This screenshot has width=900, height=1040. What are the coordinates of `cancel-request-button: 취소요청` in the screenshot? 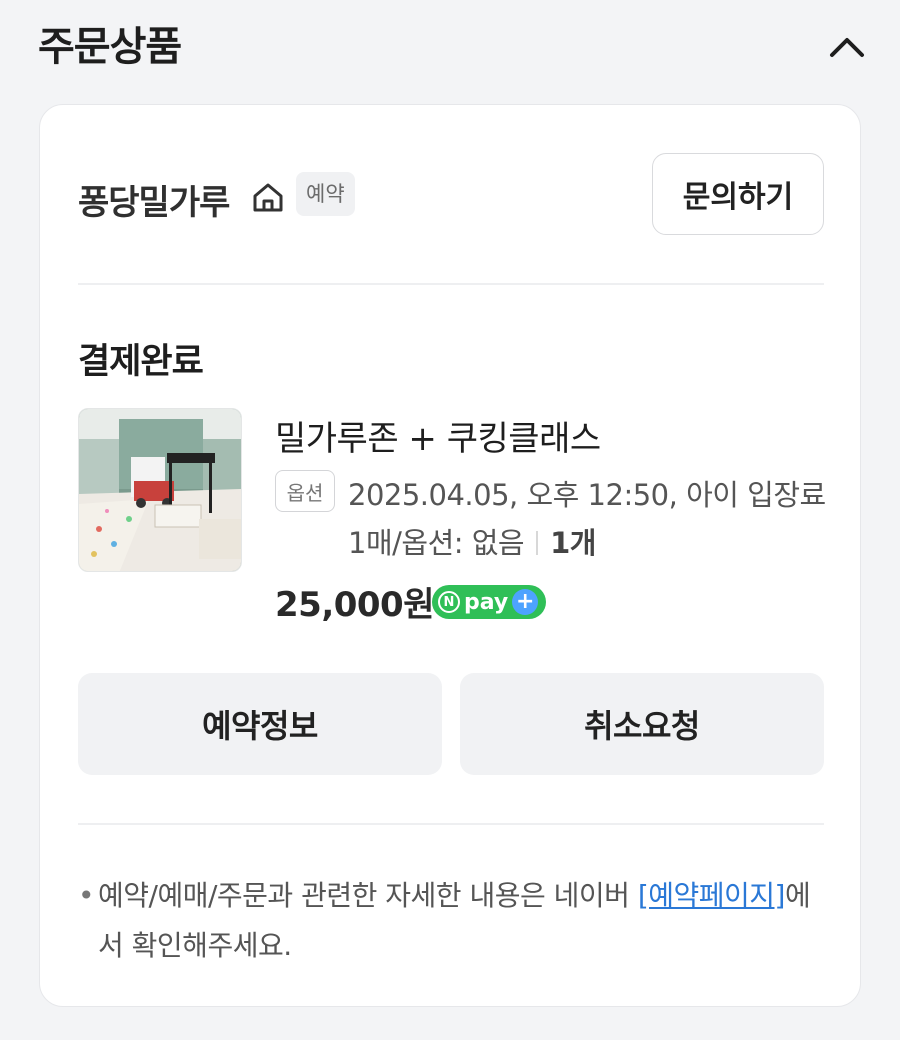 It's located at (642, 724).